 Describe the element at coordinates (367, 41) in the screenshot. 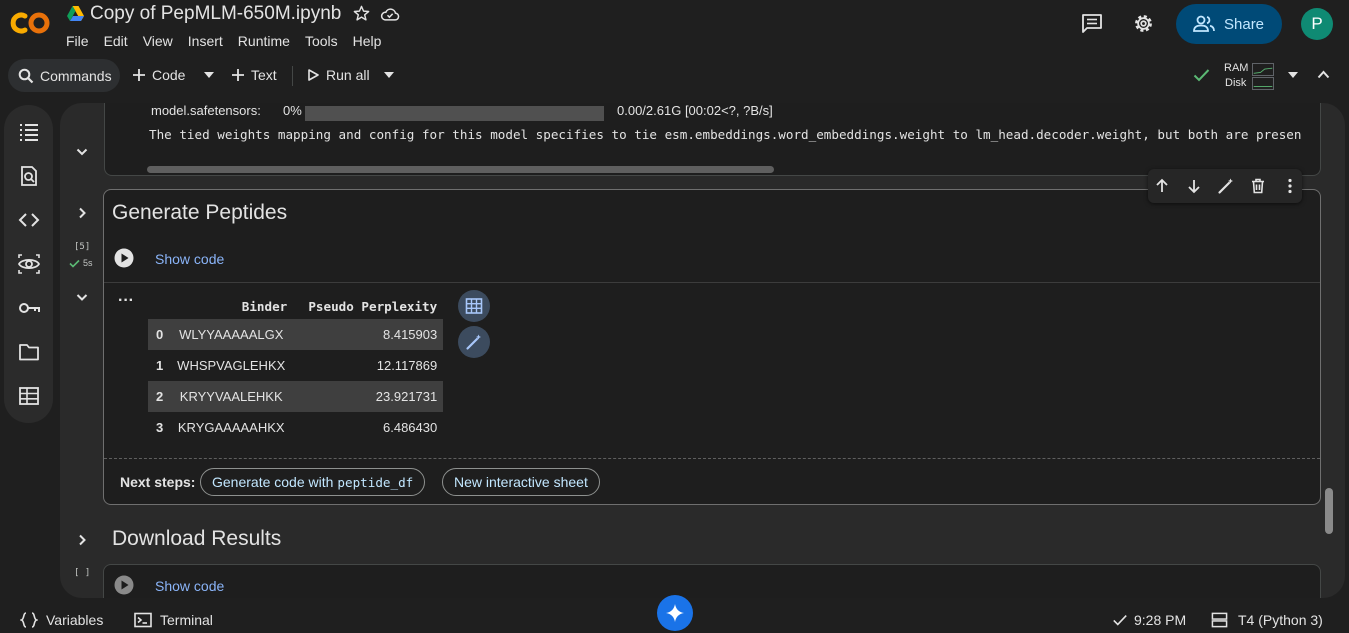

I see `menu-help: Help` at that location.